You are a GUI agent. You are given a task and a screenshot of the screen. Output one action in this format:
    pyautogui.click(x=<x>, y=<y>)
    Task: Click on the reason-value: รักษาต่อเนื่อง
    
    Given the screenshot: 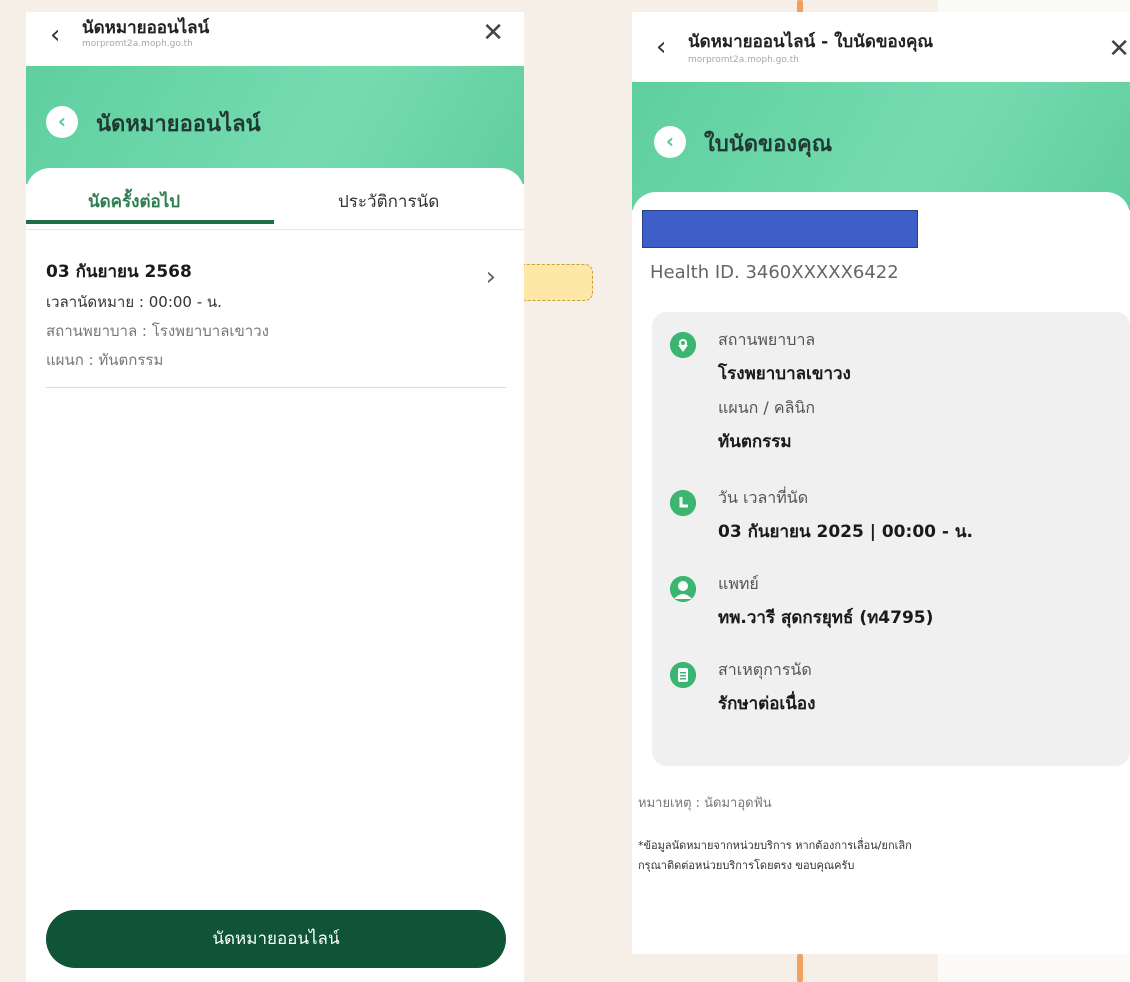 What is the action you would take?
    pyautogui.click(x=767, y=704)
    